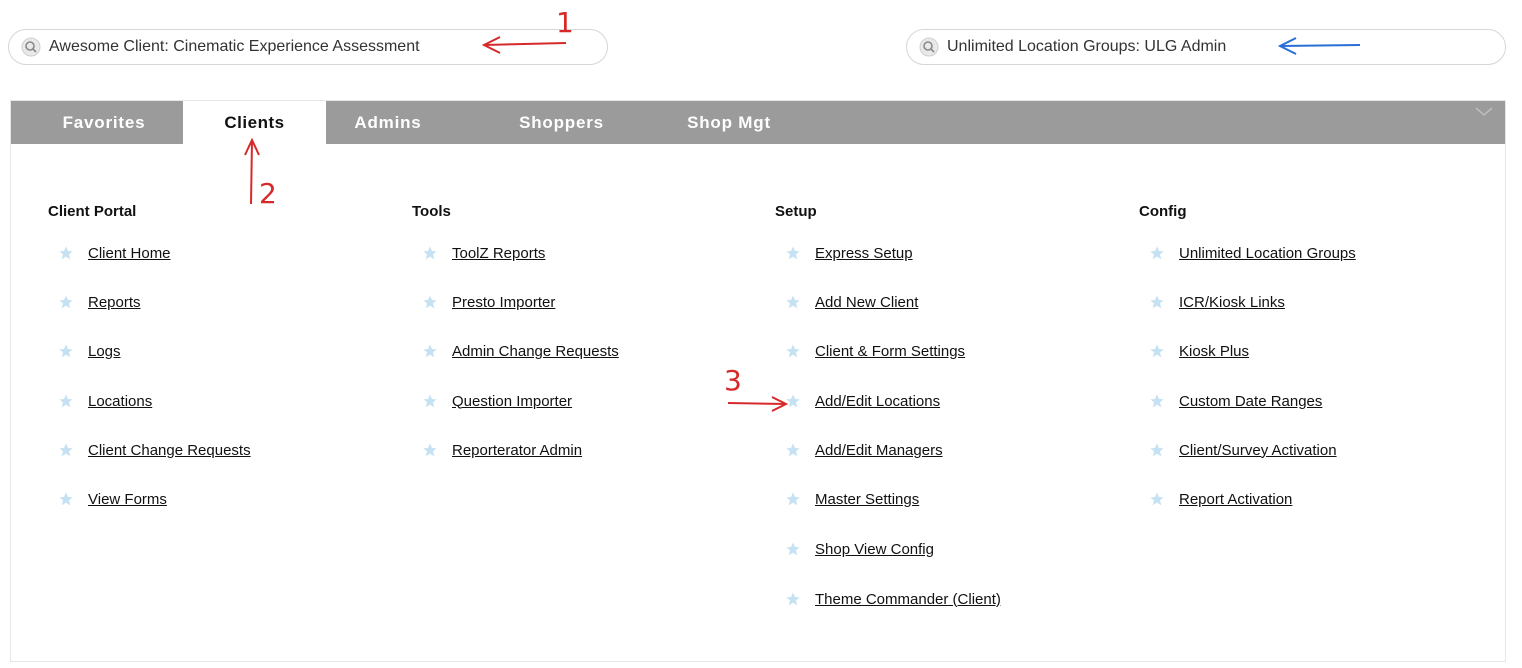  What do you see at coordinates (866, 302) in the screenshot?
I see `menu-link: Add New Client` at bounding box center [866, 302].